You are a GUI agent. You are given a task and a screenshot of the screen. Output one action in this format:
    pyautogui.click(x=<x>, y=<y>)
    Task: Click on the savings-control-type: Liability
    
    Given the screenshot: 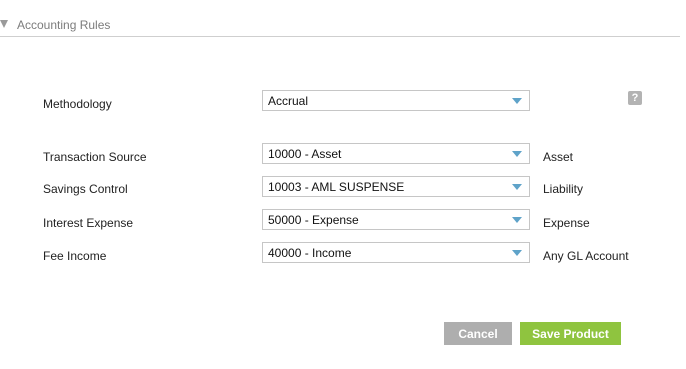 What is the action you would take?
    pyautogui.click(x=563, y=189)
    